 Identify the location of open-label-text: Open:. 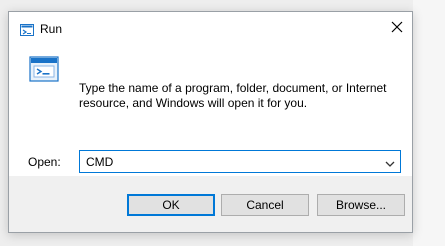
(44, 162).